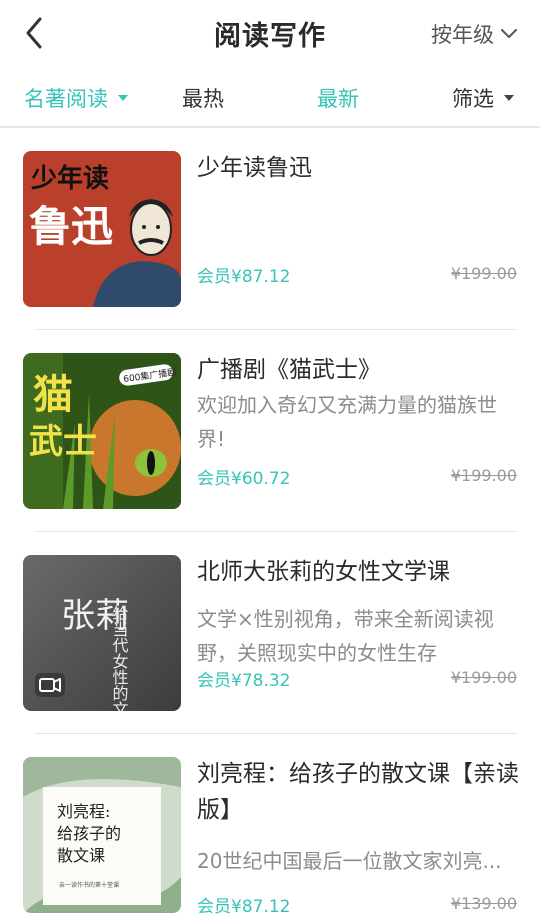  Describe the element at coordinates (462, 35) in the screenshot. I see `grade-label: 按年级` at that location.